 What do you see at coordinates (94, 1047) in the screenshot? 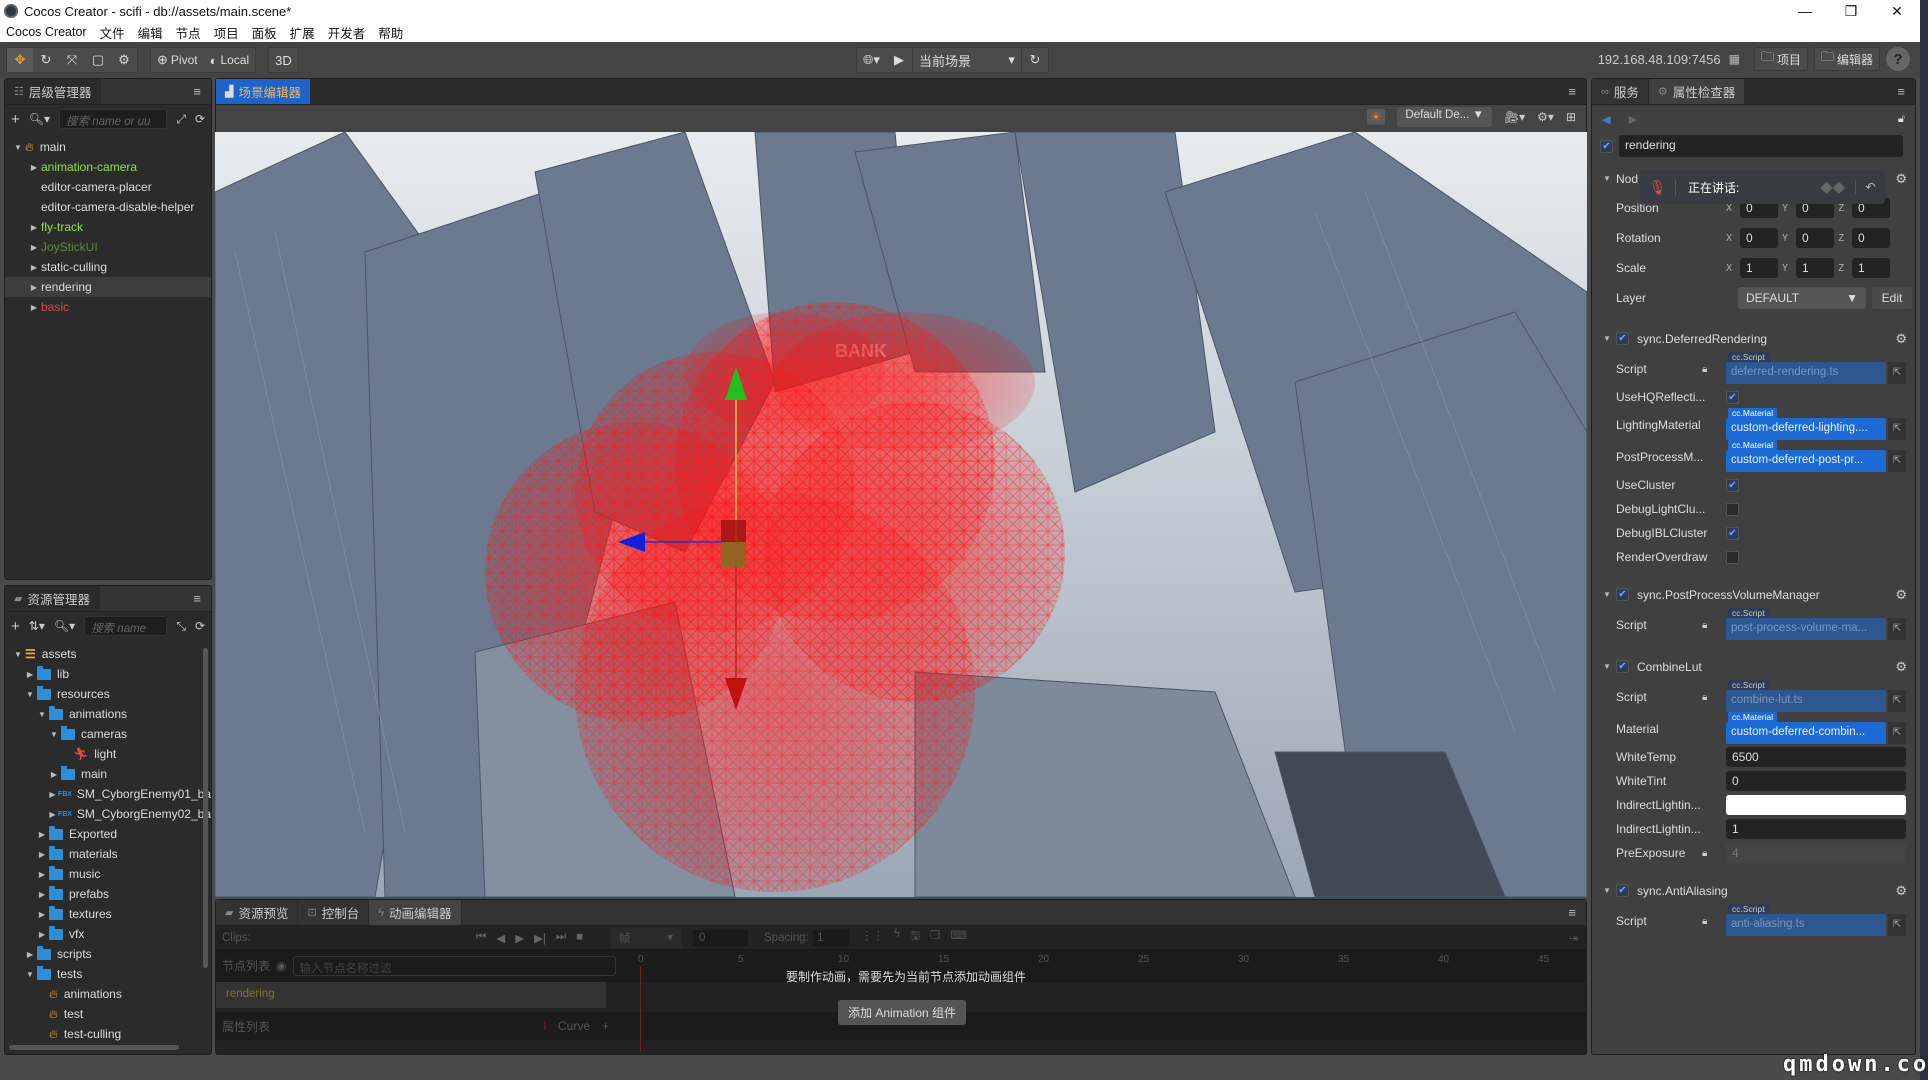
I see `assets-horizontal-scrollbar` at bounding box center [94, 1047].